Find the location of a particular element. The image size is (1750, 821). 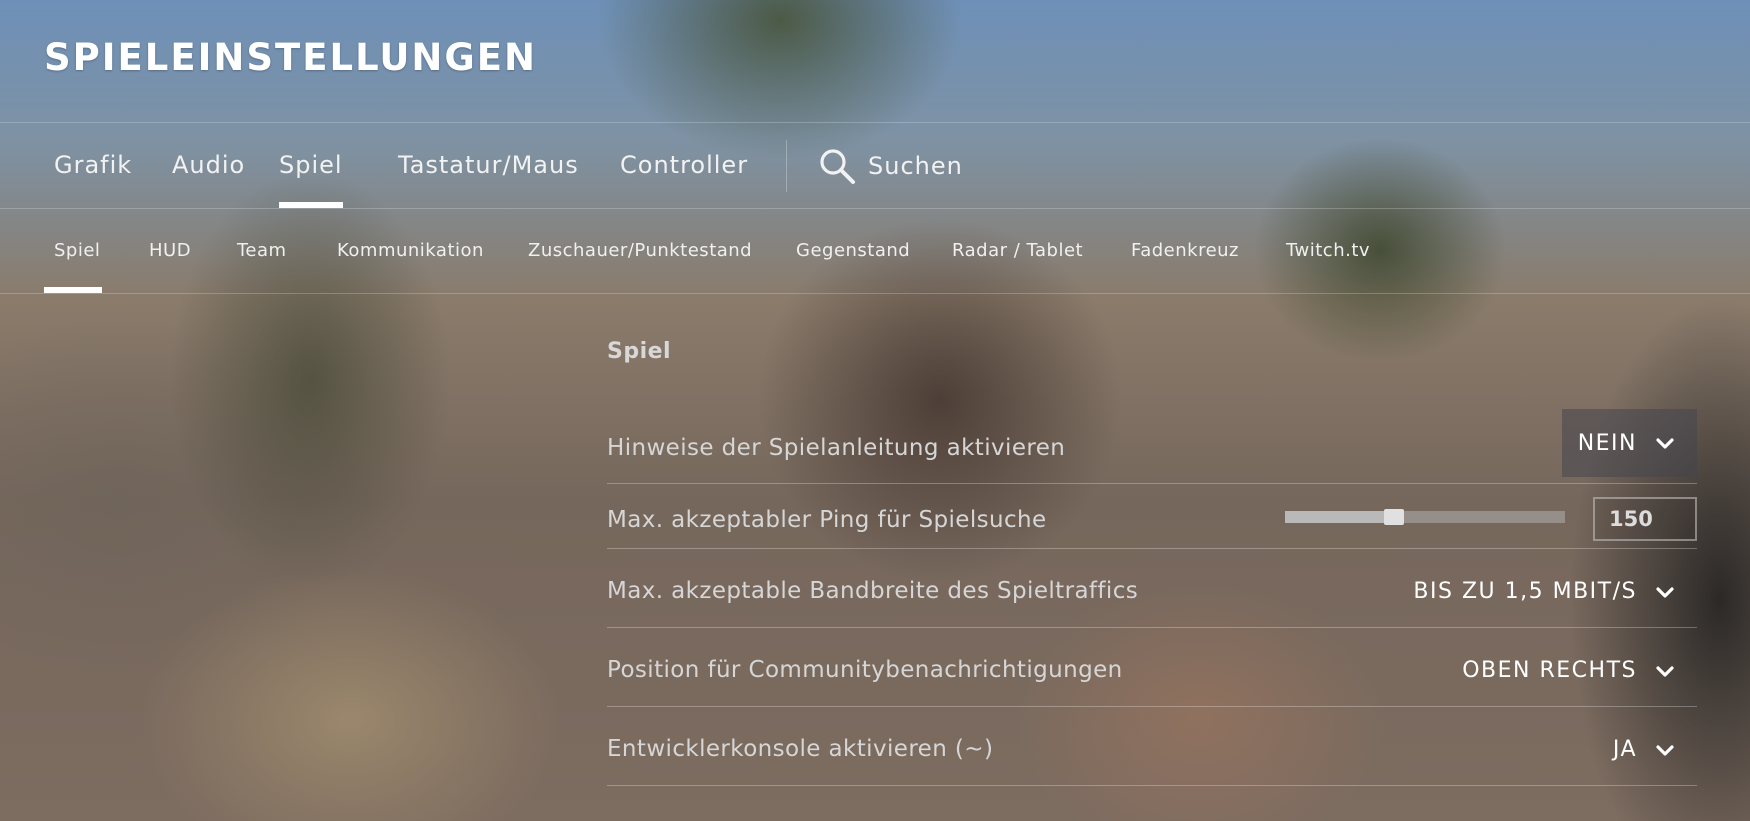

search-icon is located at coordinates (837, 166).